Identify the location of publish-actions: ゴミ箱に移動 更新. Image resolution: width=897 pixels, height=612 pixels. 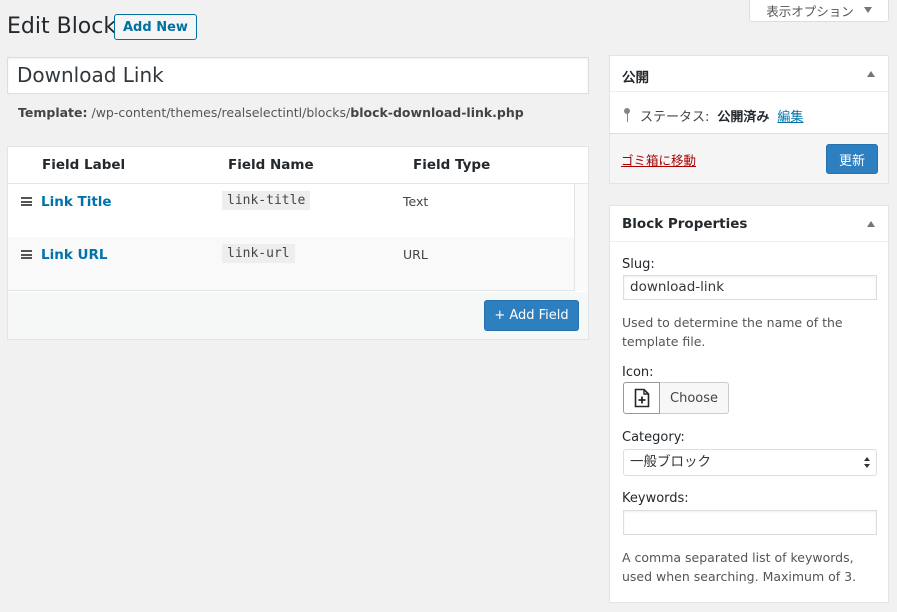
(749, 158).